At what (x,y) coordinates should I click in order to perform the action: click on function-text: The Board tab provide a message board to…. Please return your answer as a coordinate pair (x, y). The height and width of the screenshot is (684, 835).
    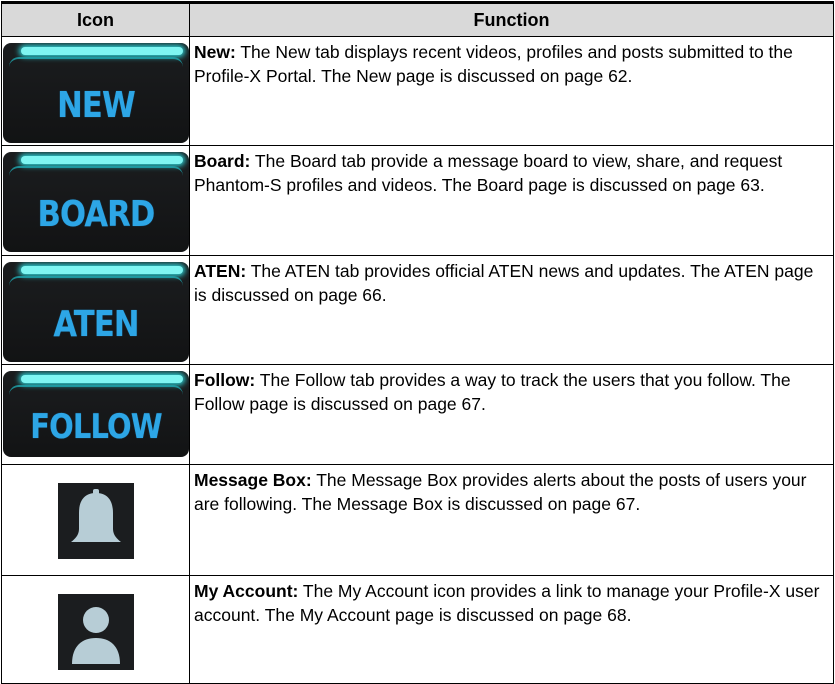
    Looking at the image, I should click on (488, 173).